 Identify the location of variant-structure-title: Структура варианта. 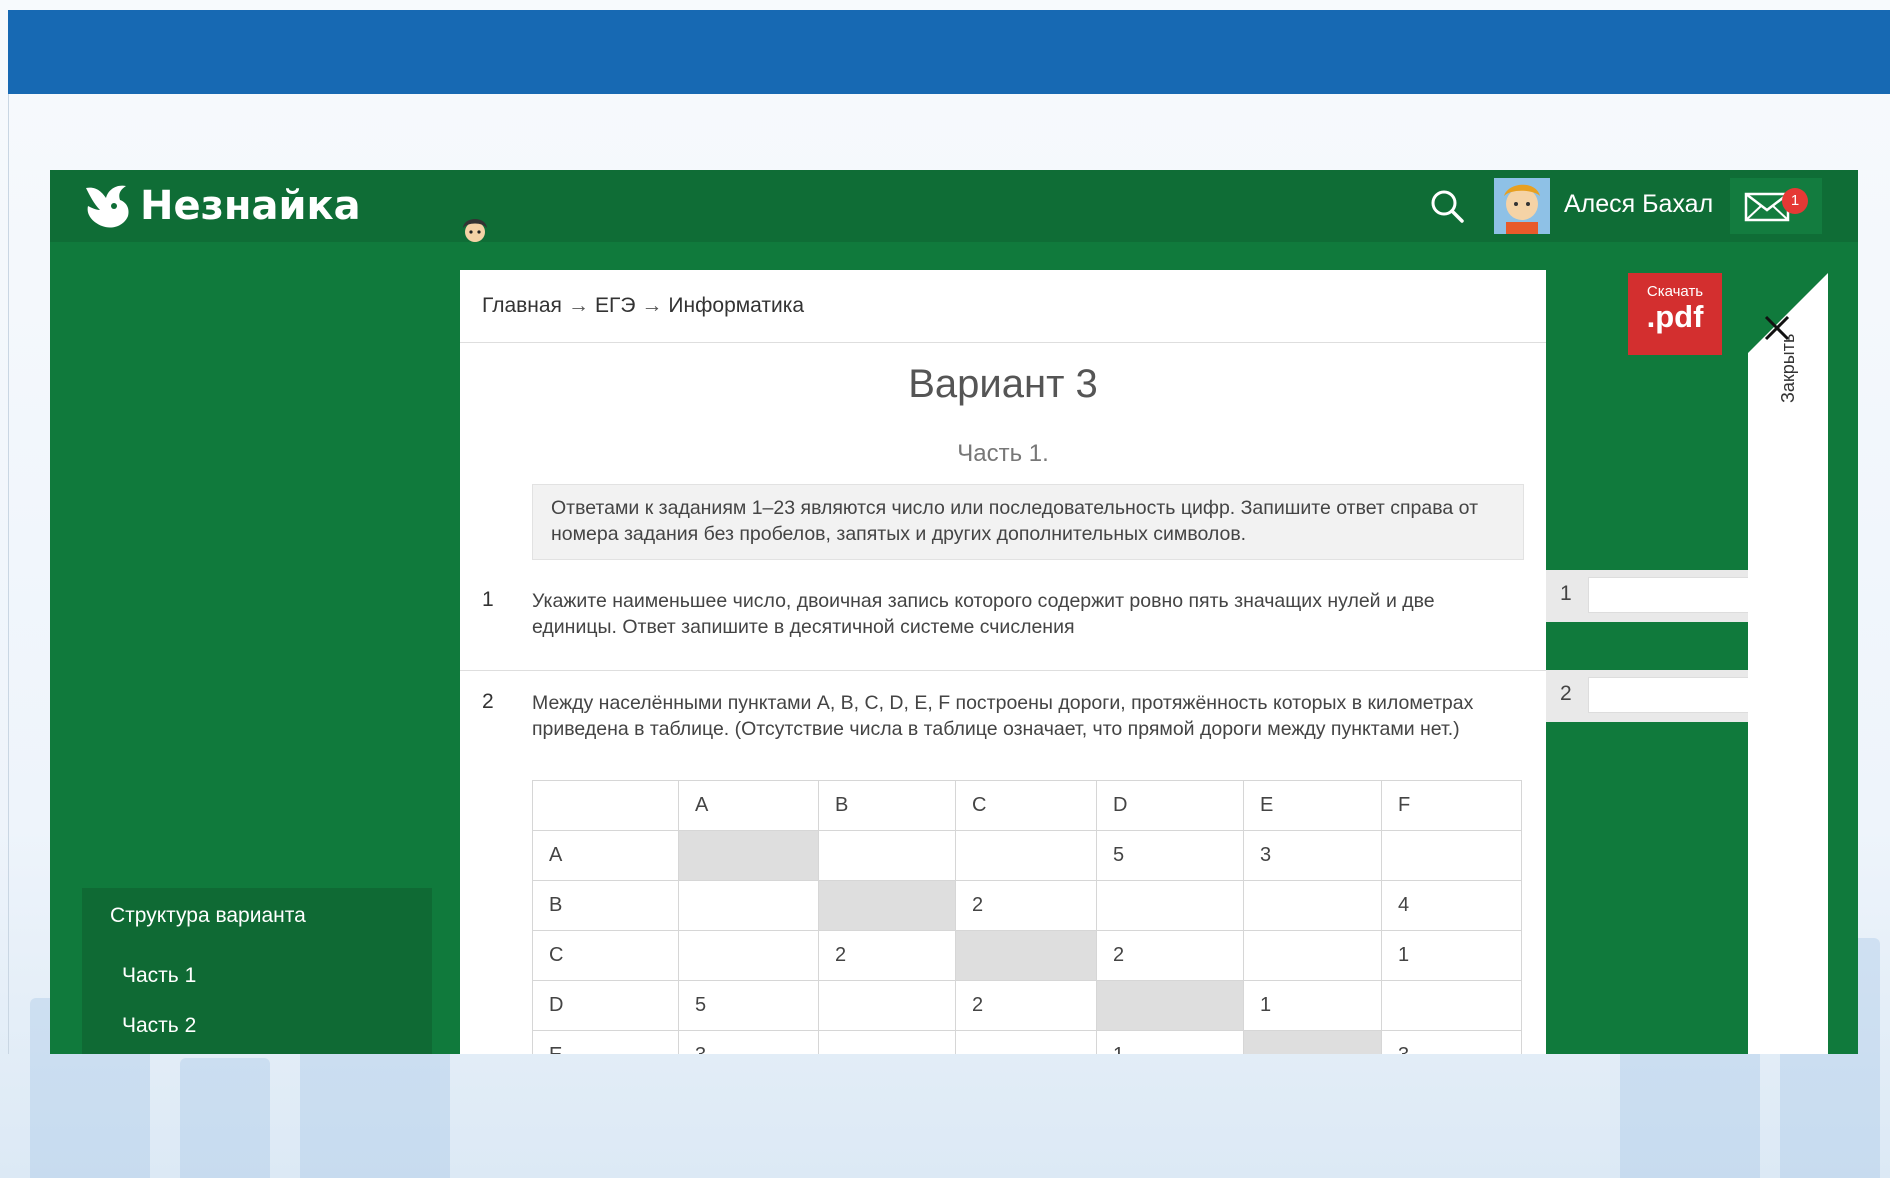
(208, 915).